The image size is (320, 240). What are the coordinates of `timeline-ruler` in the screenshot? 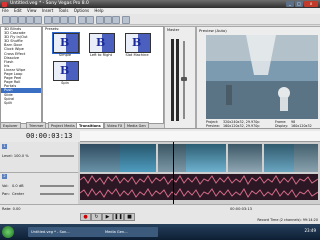 It's located at (200, 136).